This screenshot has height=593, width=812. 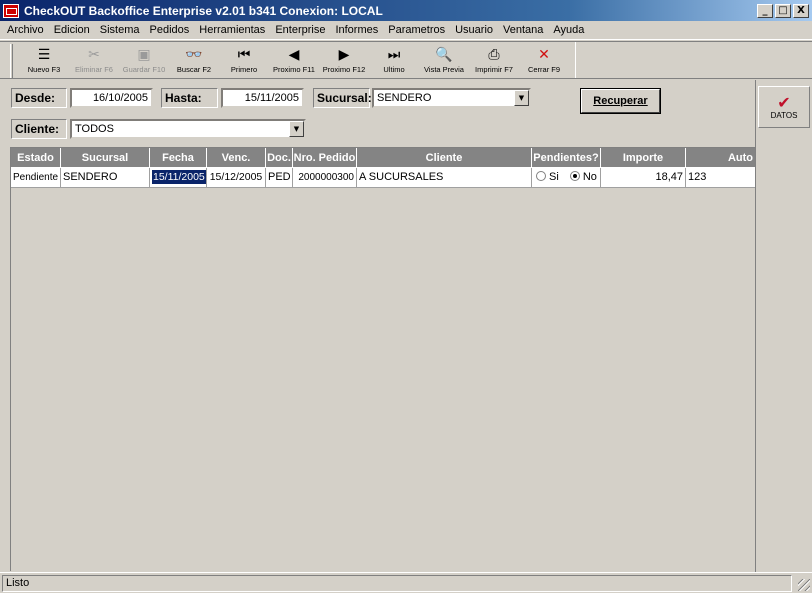 I want to click on maximize-button: □, so click(x=783, y=10).